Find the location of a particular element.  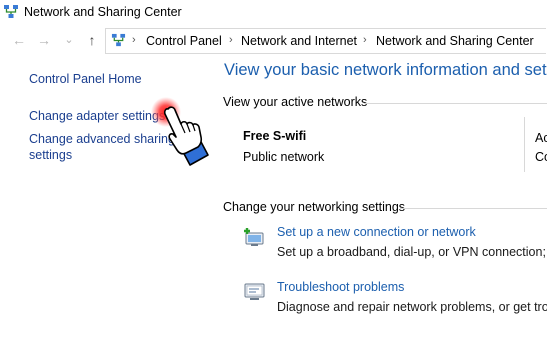

back-button: ← is located at coordinates (19, 40).